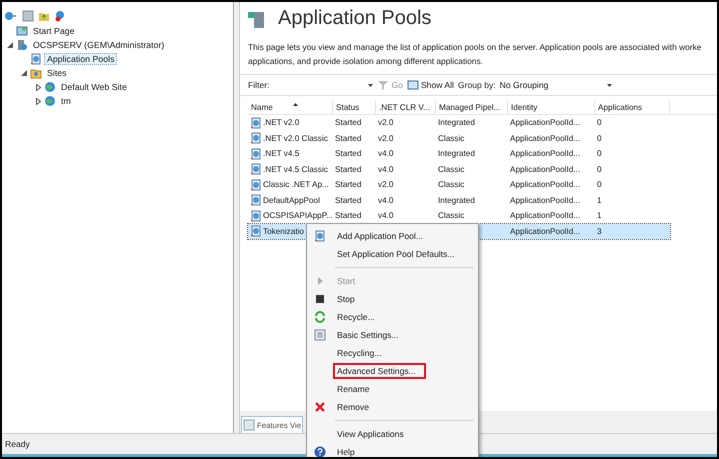  I want to click on table-cell: .NET v4.5, so click(290, 154).